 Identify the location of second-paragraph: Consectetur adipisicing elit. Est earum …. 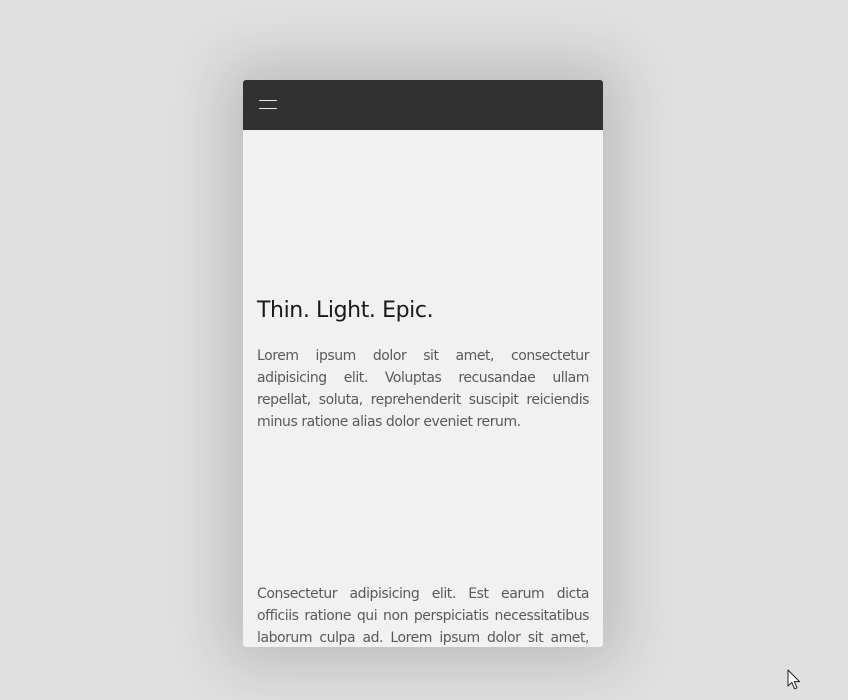
(423, 616).